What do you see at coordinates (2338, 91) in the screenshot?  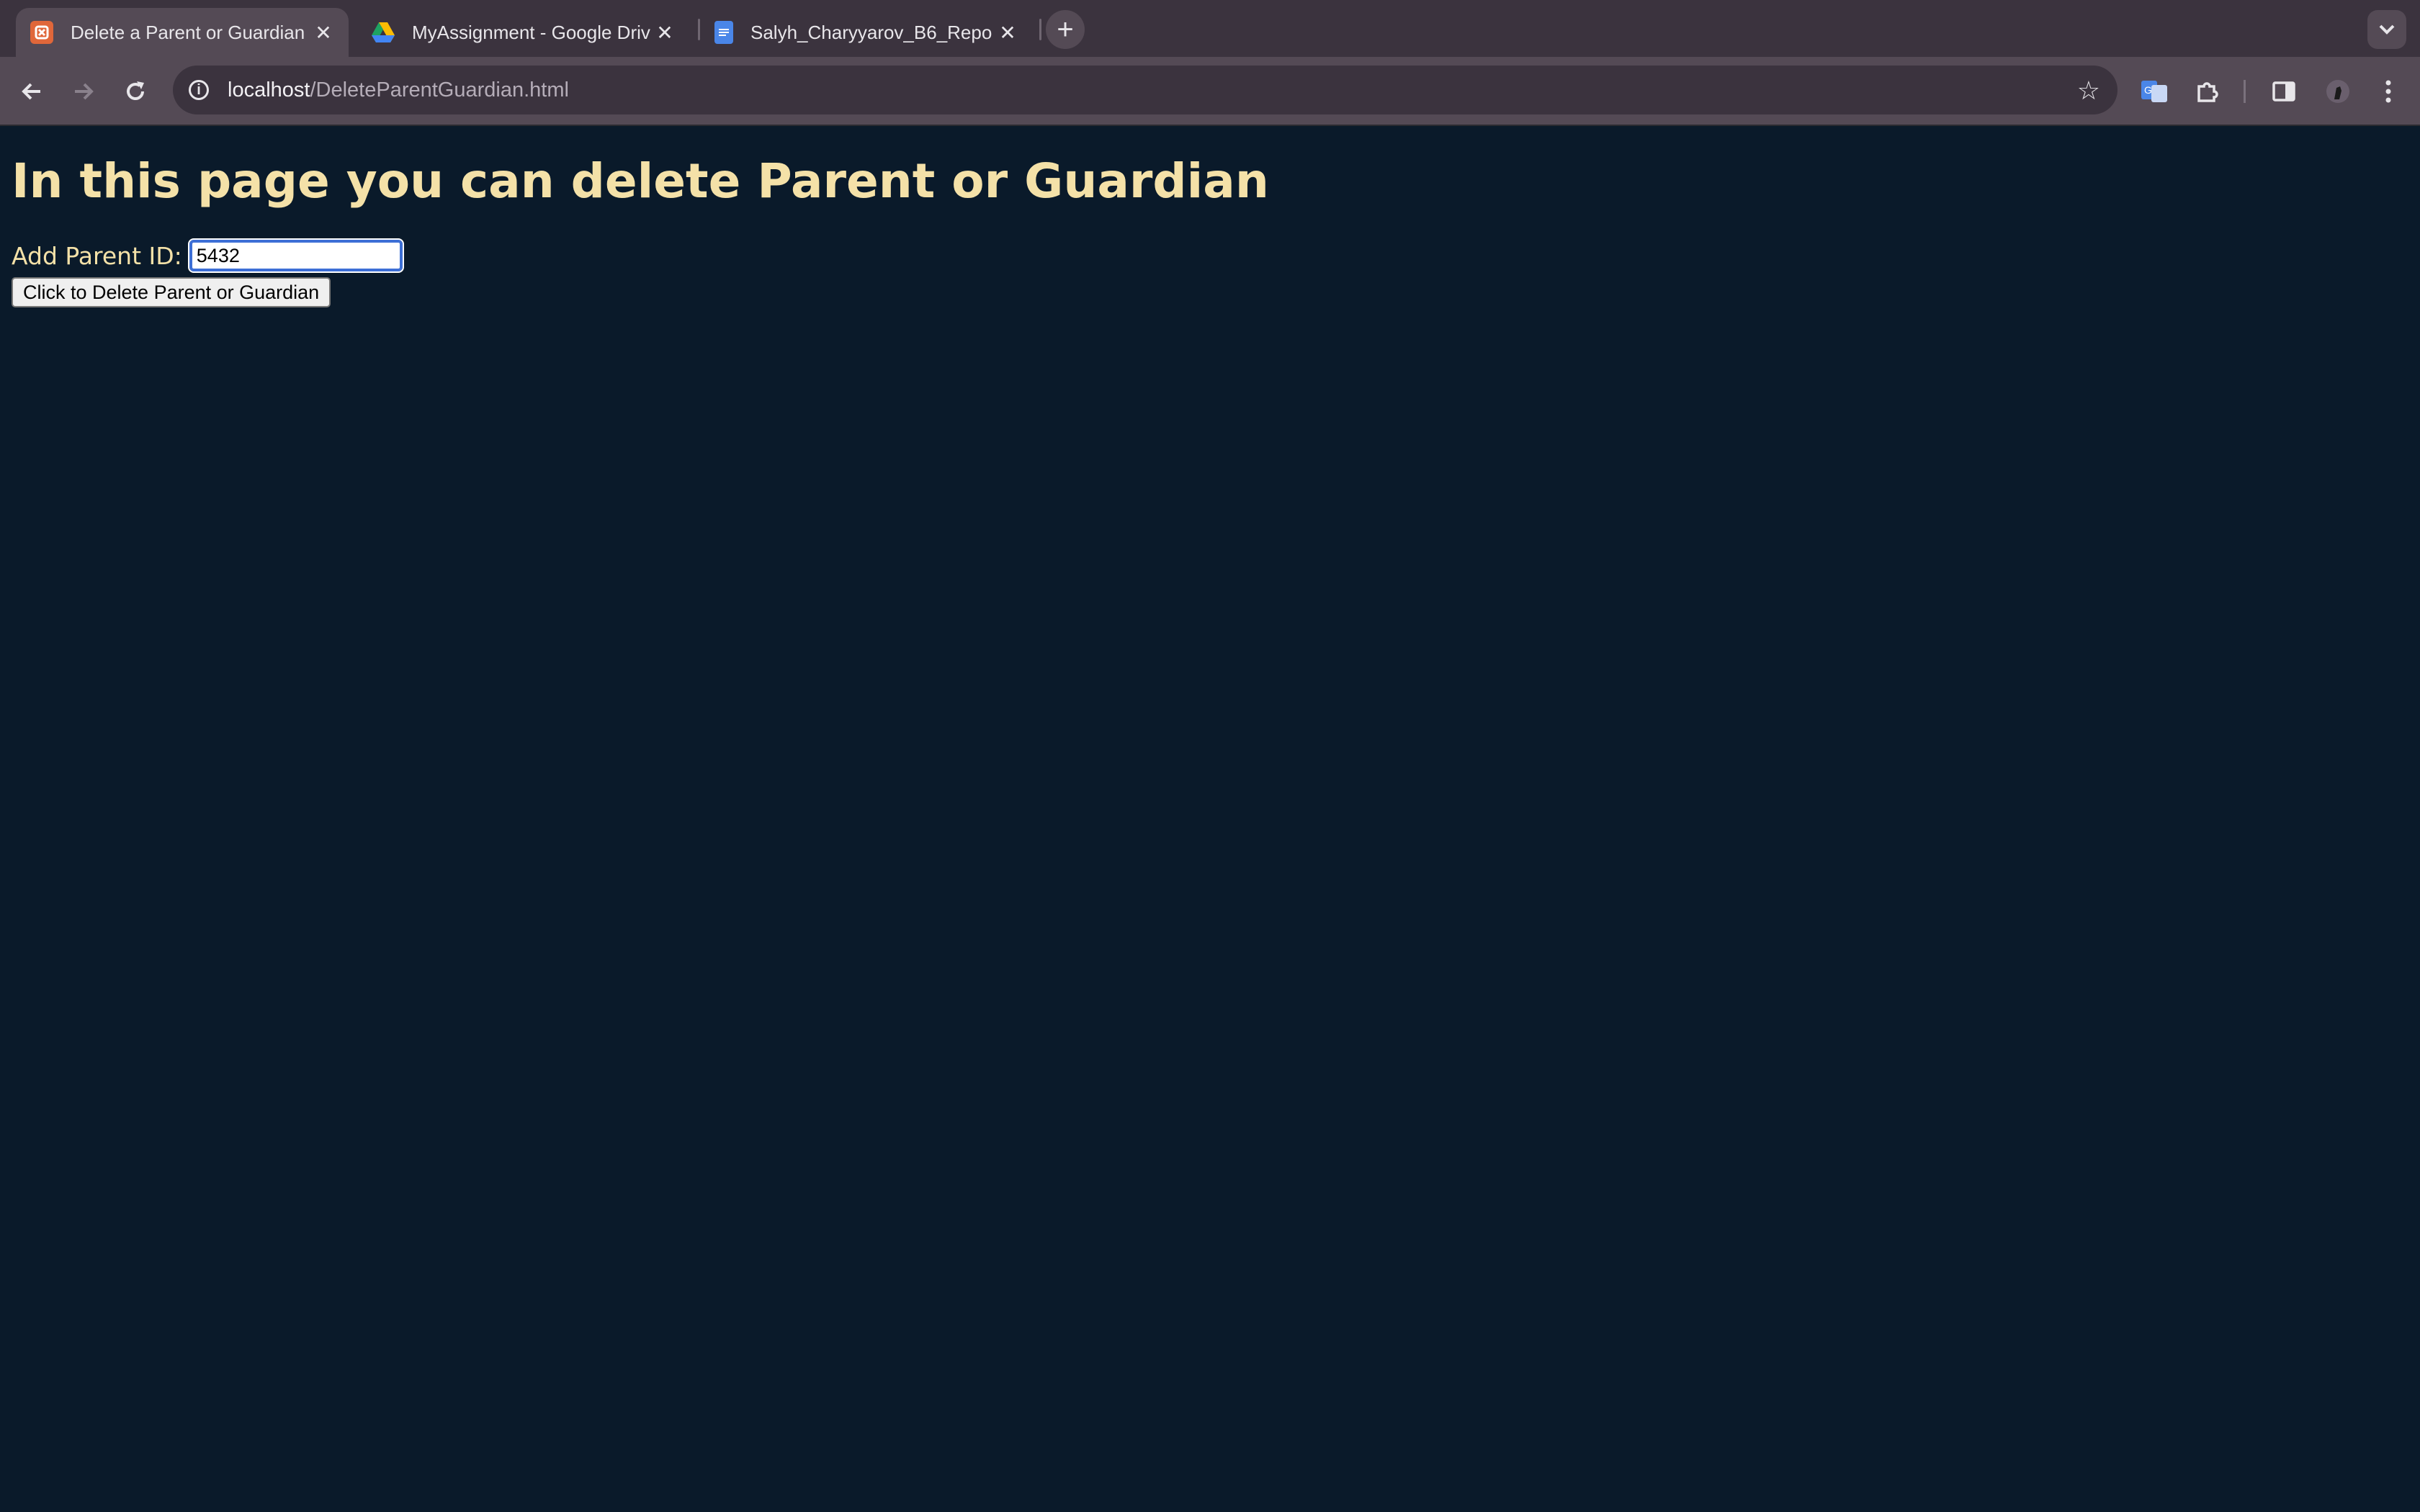 I see `profile-avatar-icon` at bounding box center [2338, 91].